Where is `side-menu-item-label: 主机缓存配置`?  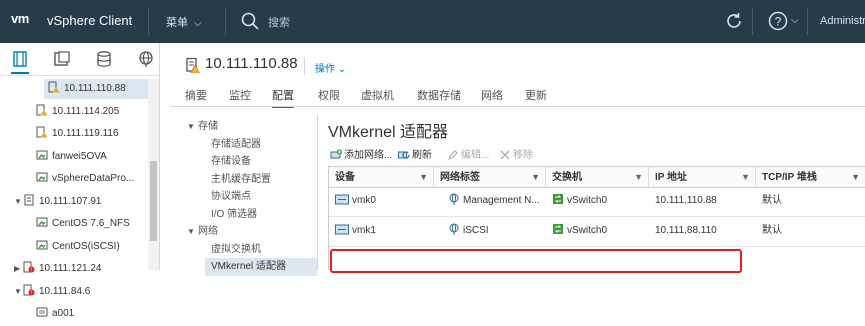
side-menu-item-label: 主机缓存配置 is located at coordinates (241, 179).